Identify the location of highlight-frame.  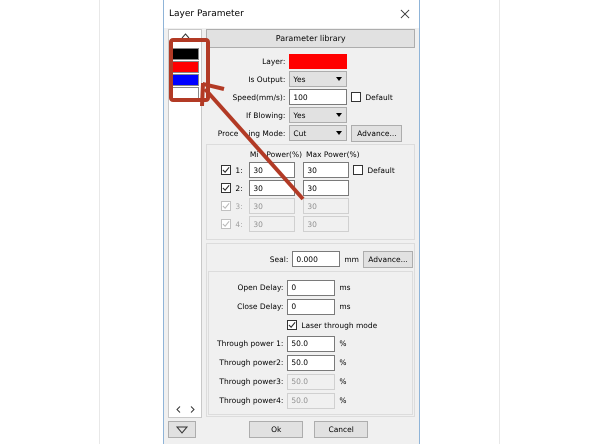
(189, 70).